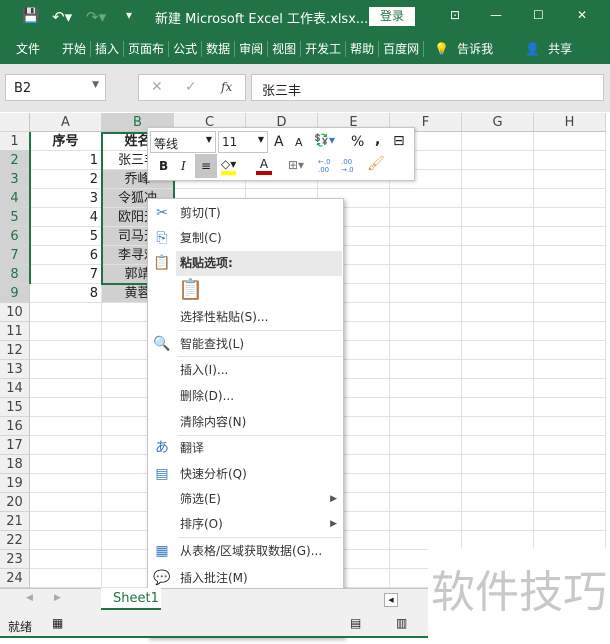  Describe the element at coordinates (66, 521) in the screenshot. I see `cell-A21` at that location.